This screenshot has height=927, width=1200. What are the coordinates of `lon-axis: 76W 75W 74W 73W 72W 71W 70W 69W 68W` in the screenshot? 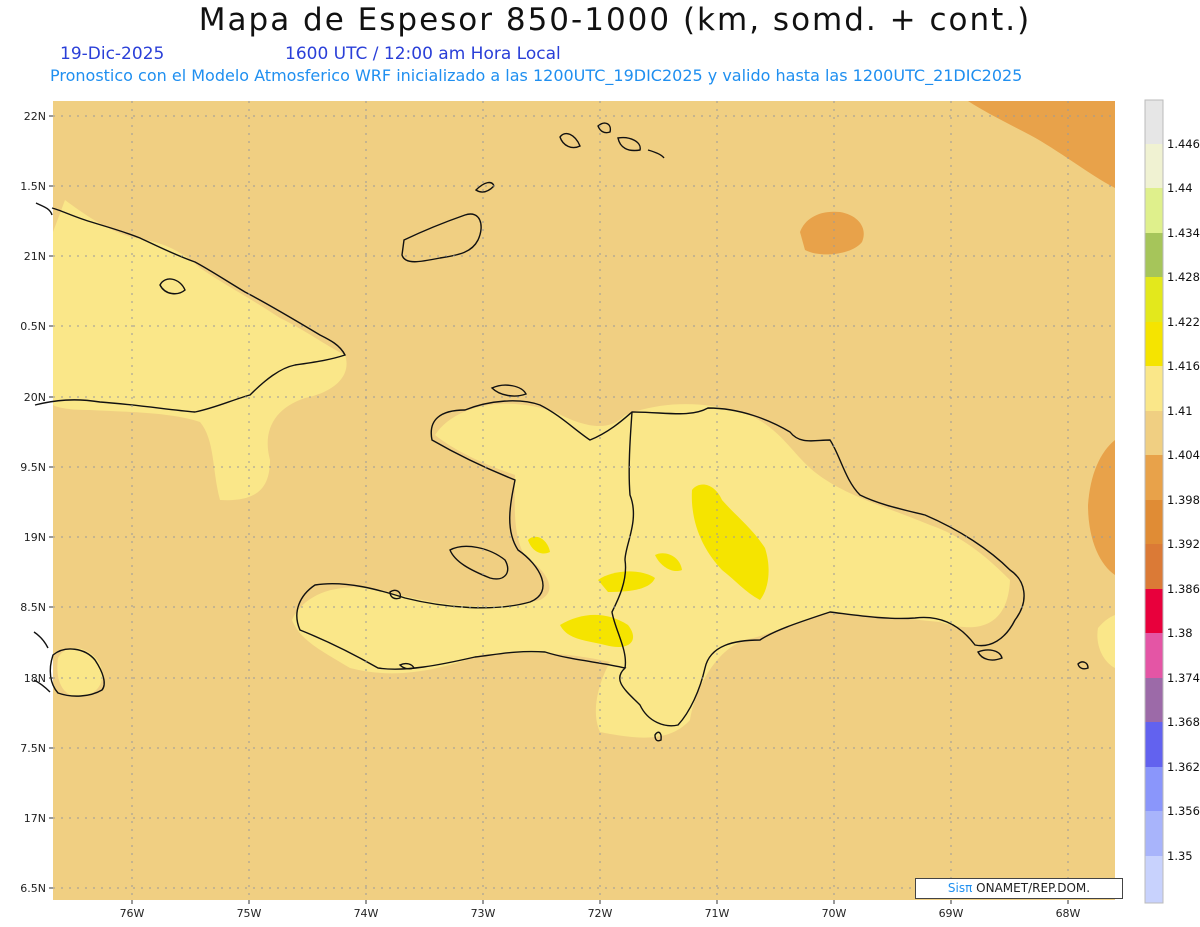 It's located at (600, 910).